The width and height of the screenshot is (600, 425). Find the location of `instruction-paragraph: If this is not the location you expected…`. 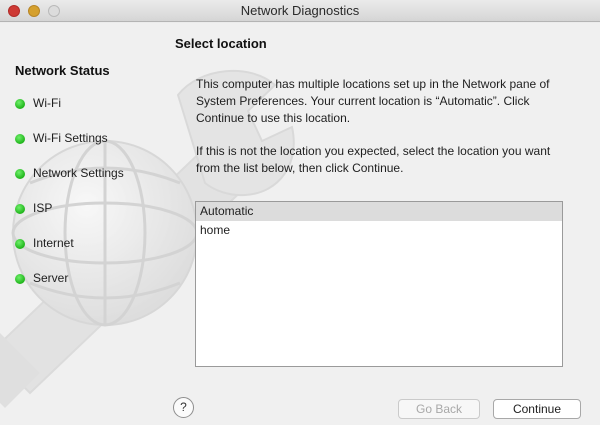

instruction-paragraph: If this is not the location you expected… is located at coordinates (373, 159).